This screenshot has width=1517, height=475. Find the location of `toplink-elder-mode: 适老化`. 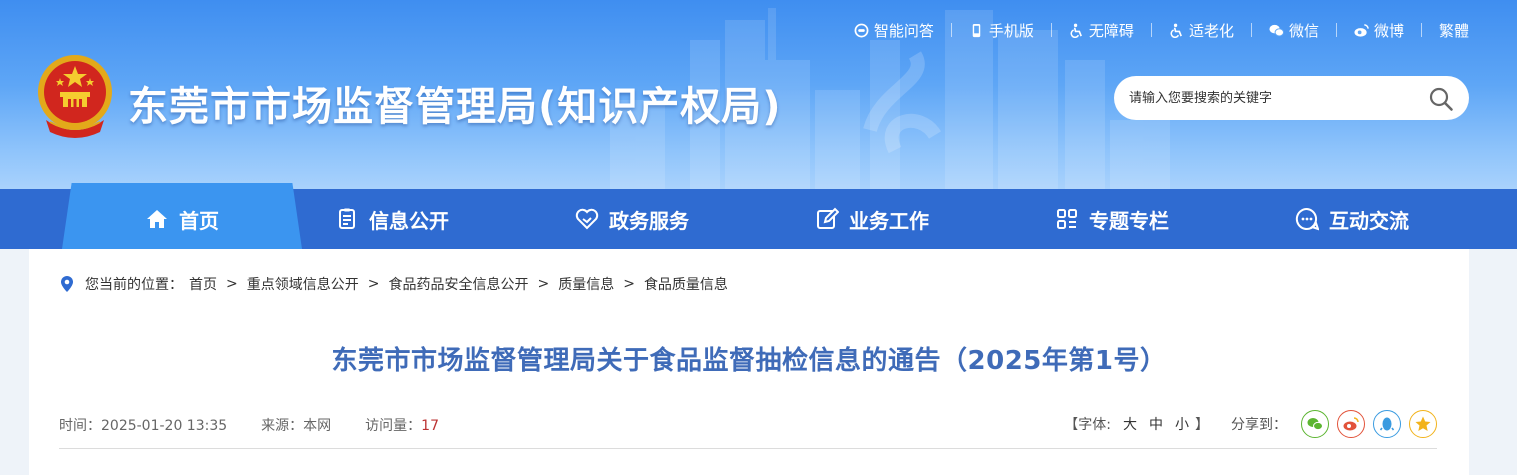

toplink-elder-mode: 适老化 is located at coordinates (1201, 30).